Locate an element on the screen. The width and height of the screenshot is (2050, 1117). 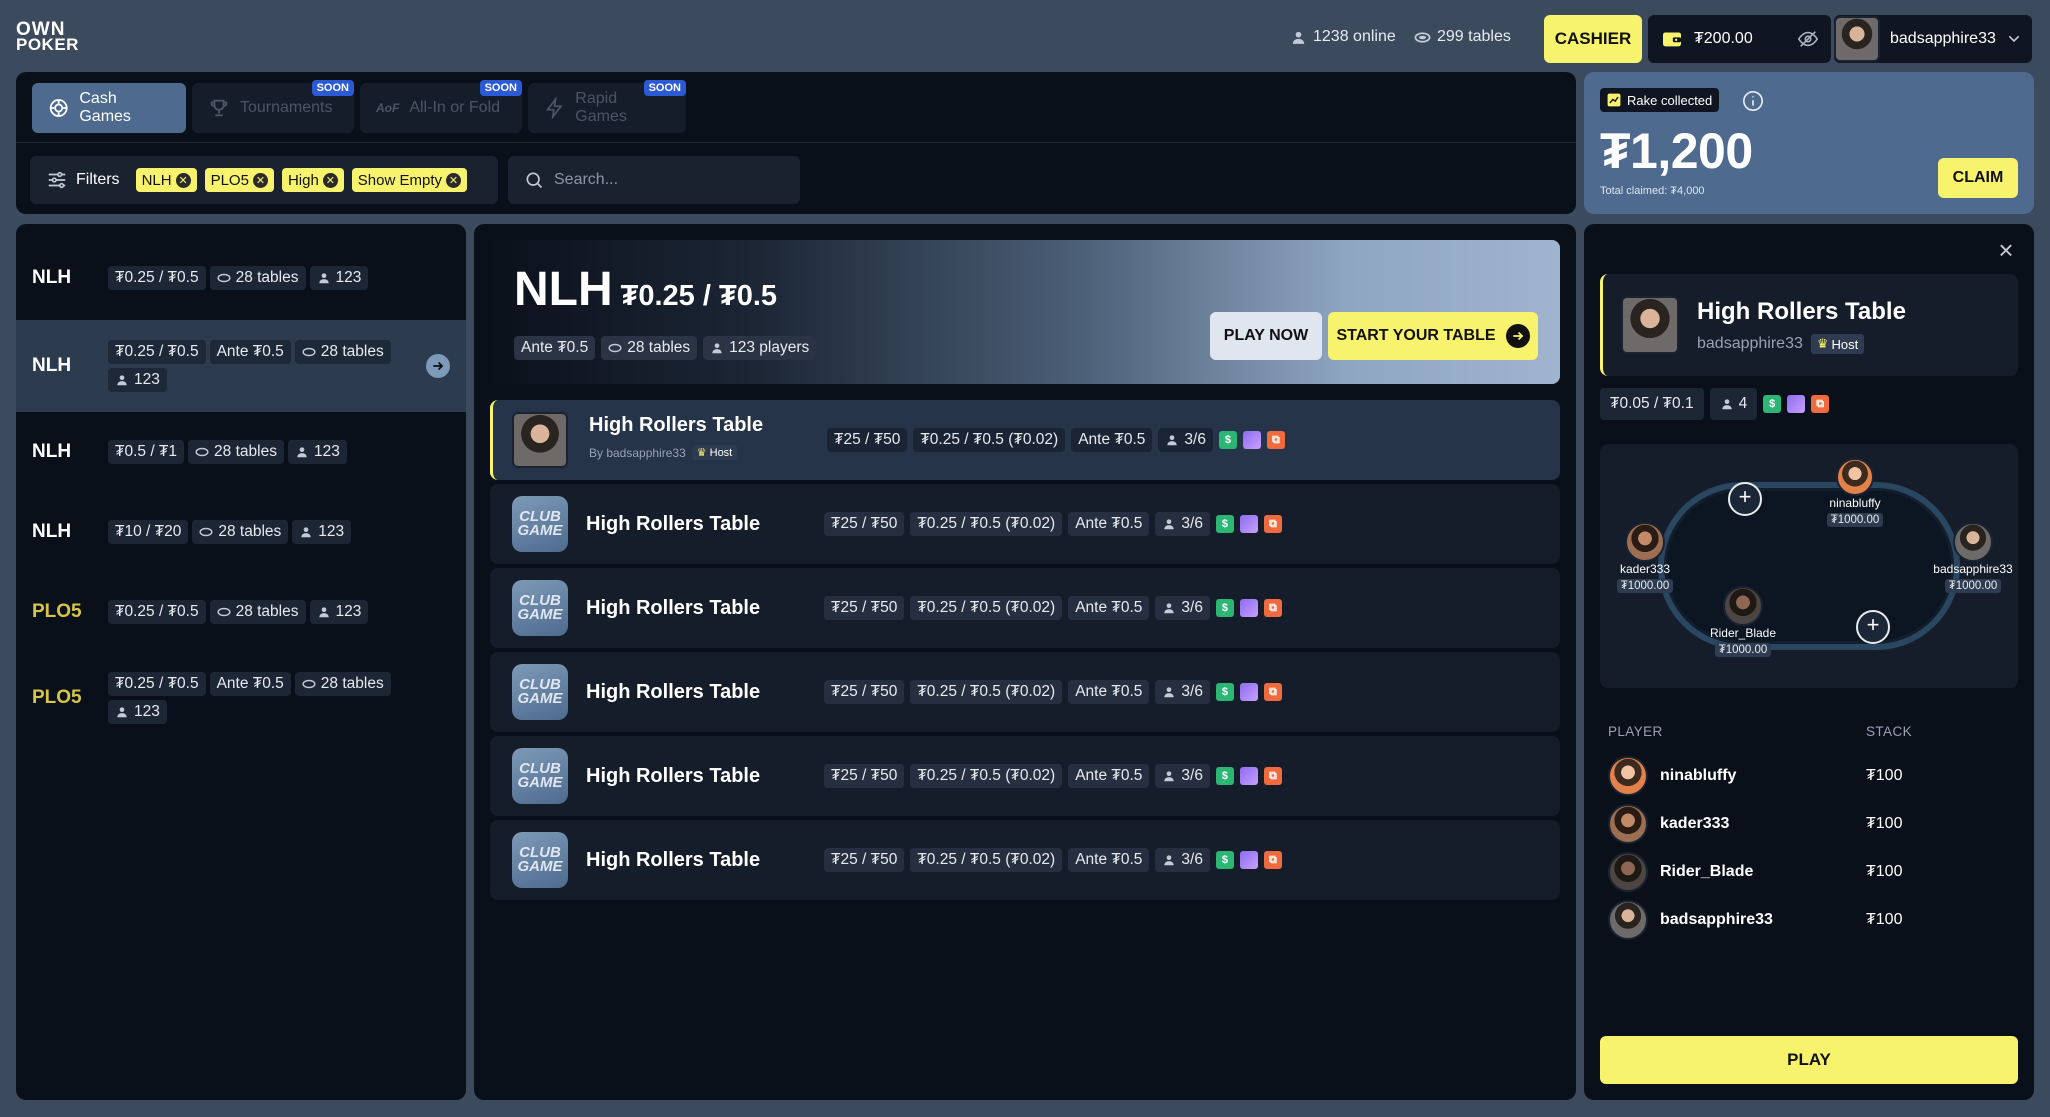
start-table-label: START YOUR TABLE is located at coordinates (1416, 335).